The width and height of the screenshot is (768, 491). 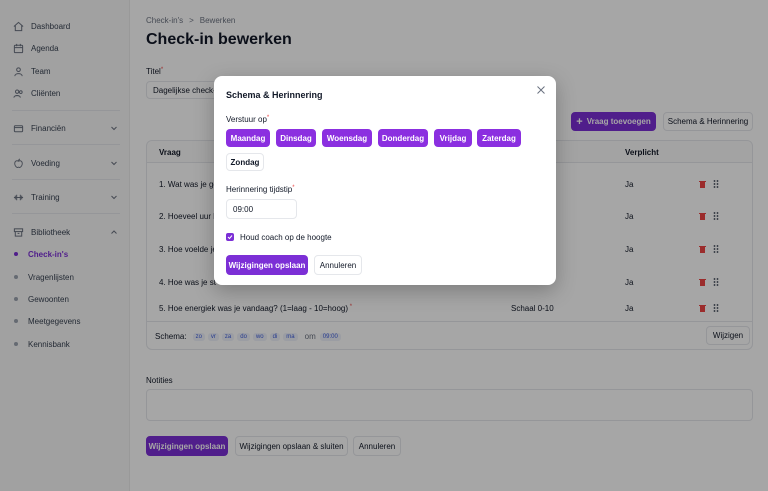 I want to click on notify-coach-checkbox, so click(x=230, y=237).